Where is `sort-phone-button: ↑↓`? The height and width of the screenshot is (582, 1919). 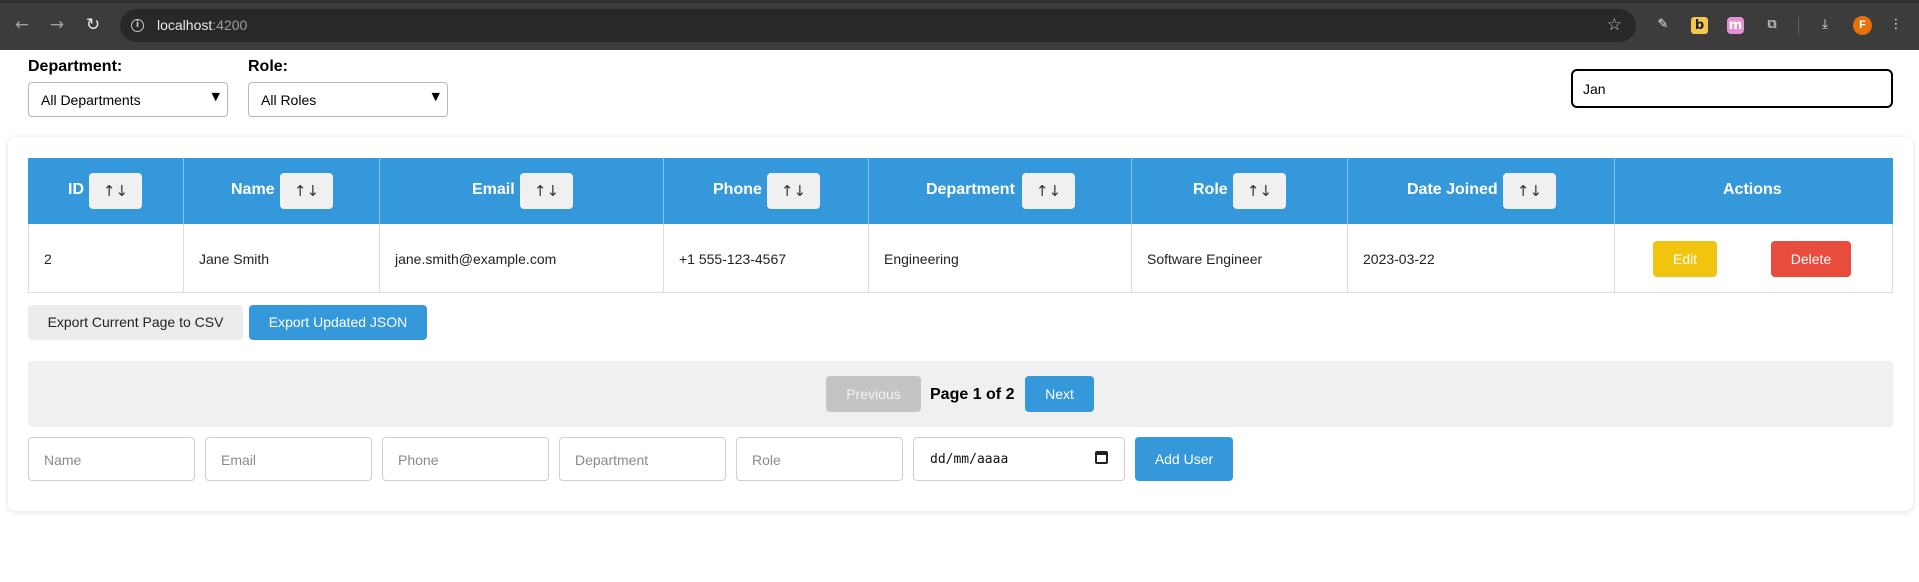
sort-phone-button: ↑↓ is located at coordinates (793, 191).